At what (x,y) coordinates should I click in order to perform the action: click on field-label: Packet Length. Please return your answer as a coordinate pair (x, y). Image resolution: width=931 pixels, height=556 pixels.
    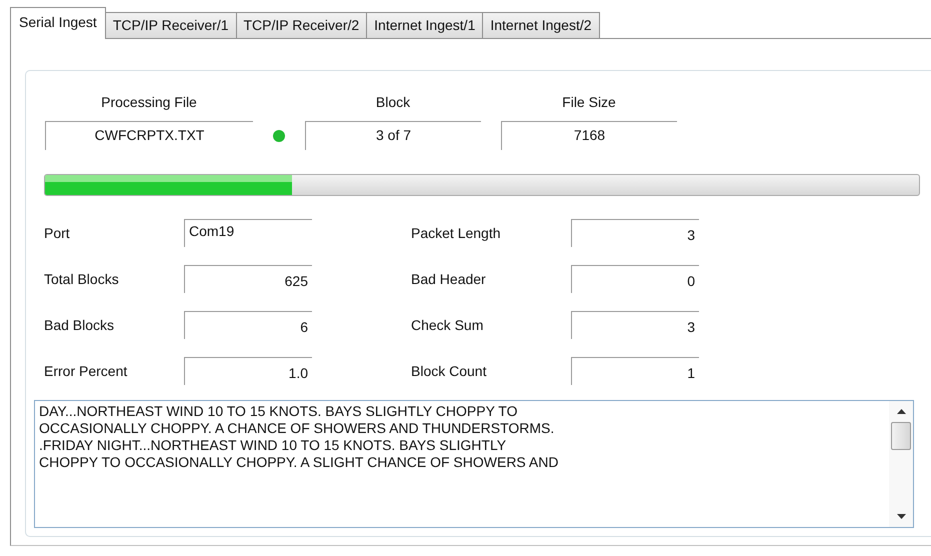
    Looking at the image, I should click on (456, 233).